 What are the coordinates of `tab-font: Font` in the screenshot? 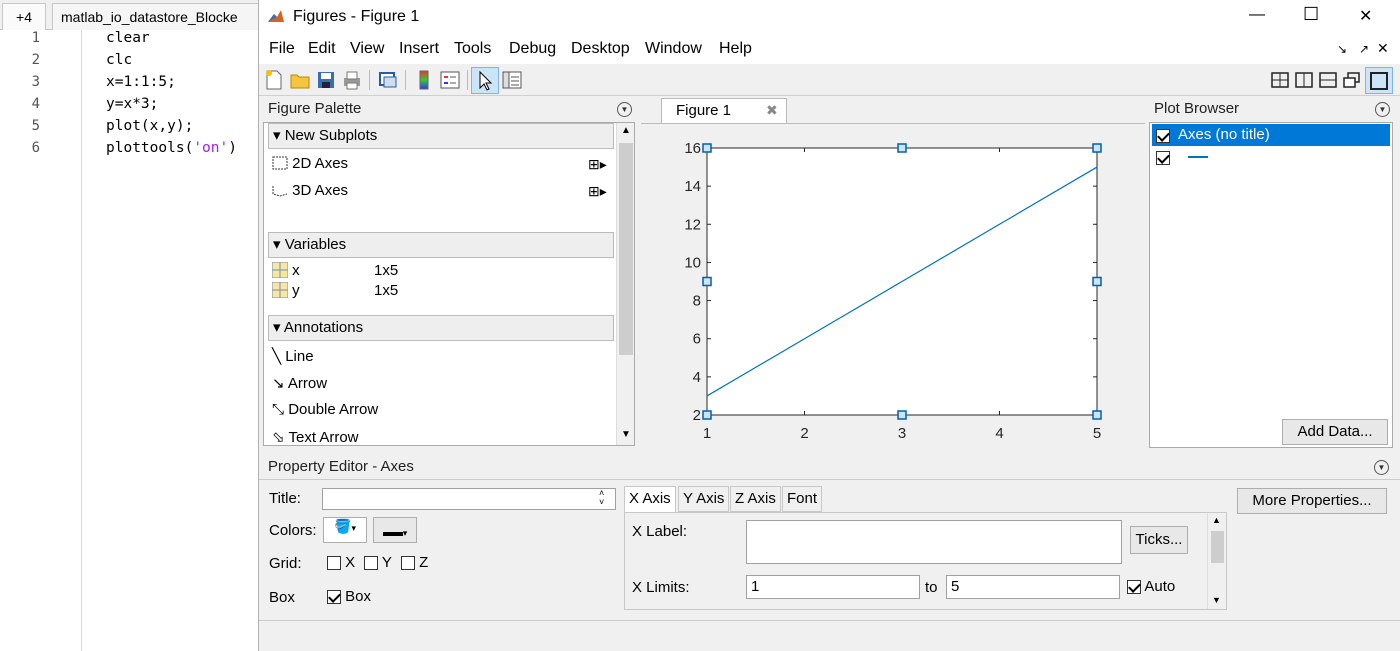 It's located at (802, 499).